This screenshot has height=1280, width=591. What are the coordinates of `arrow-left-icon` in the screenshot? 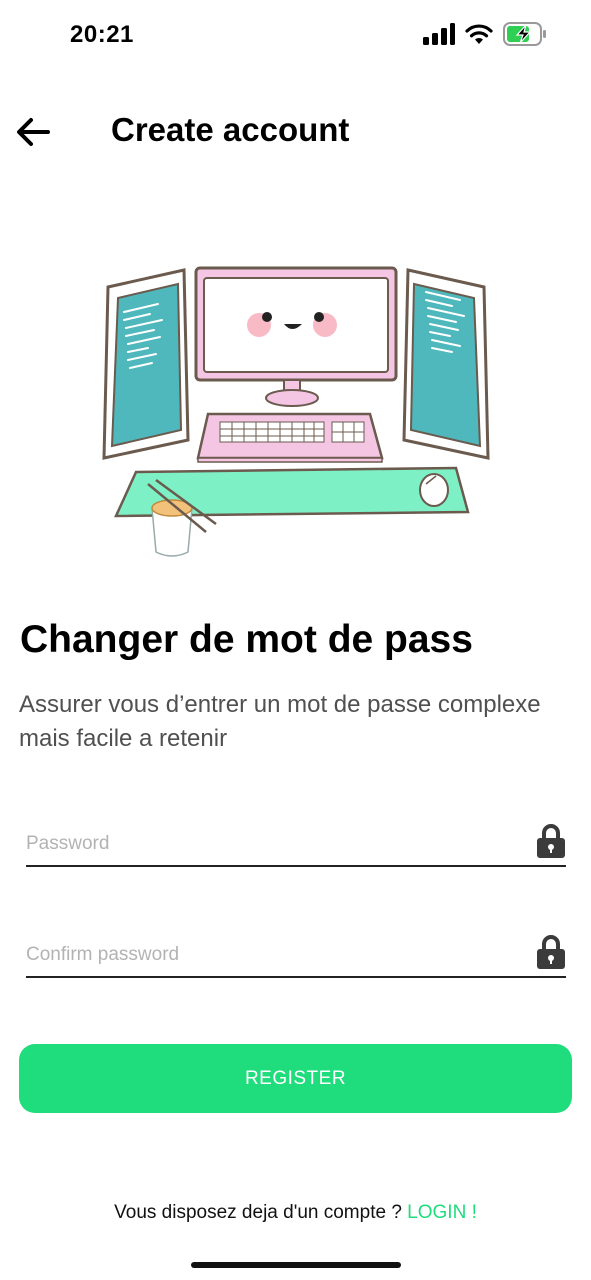 It's located at (33, 132).